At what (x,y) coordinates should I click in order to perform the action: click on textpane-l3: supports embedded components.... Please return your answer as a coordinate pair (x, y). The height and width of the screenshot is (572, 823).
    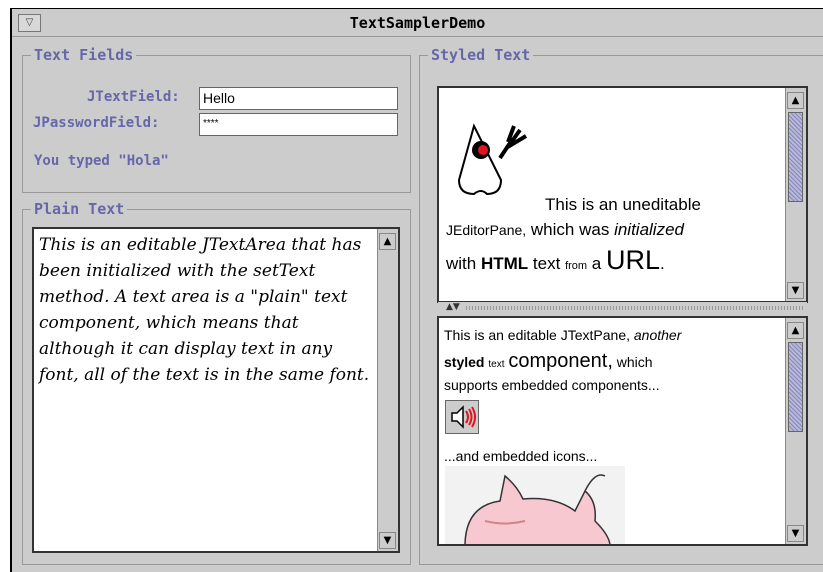
    Looking at the image, I should click on (552, 385).